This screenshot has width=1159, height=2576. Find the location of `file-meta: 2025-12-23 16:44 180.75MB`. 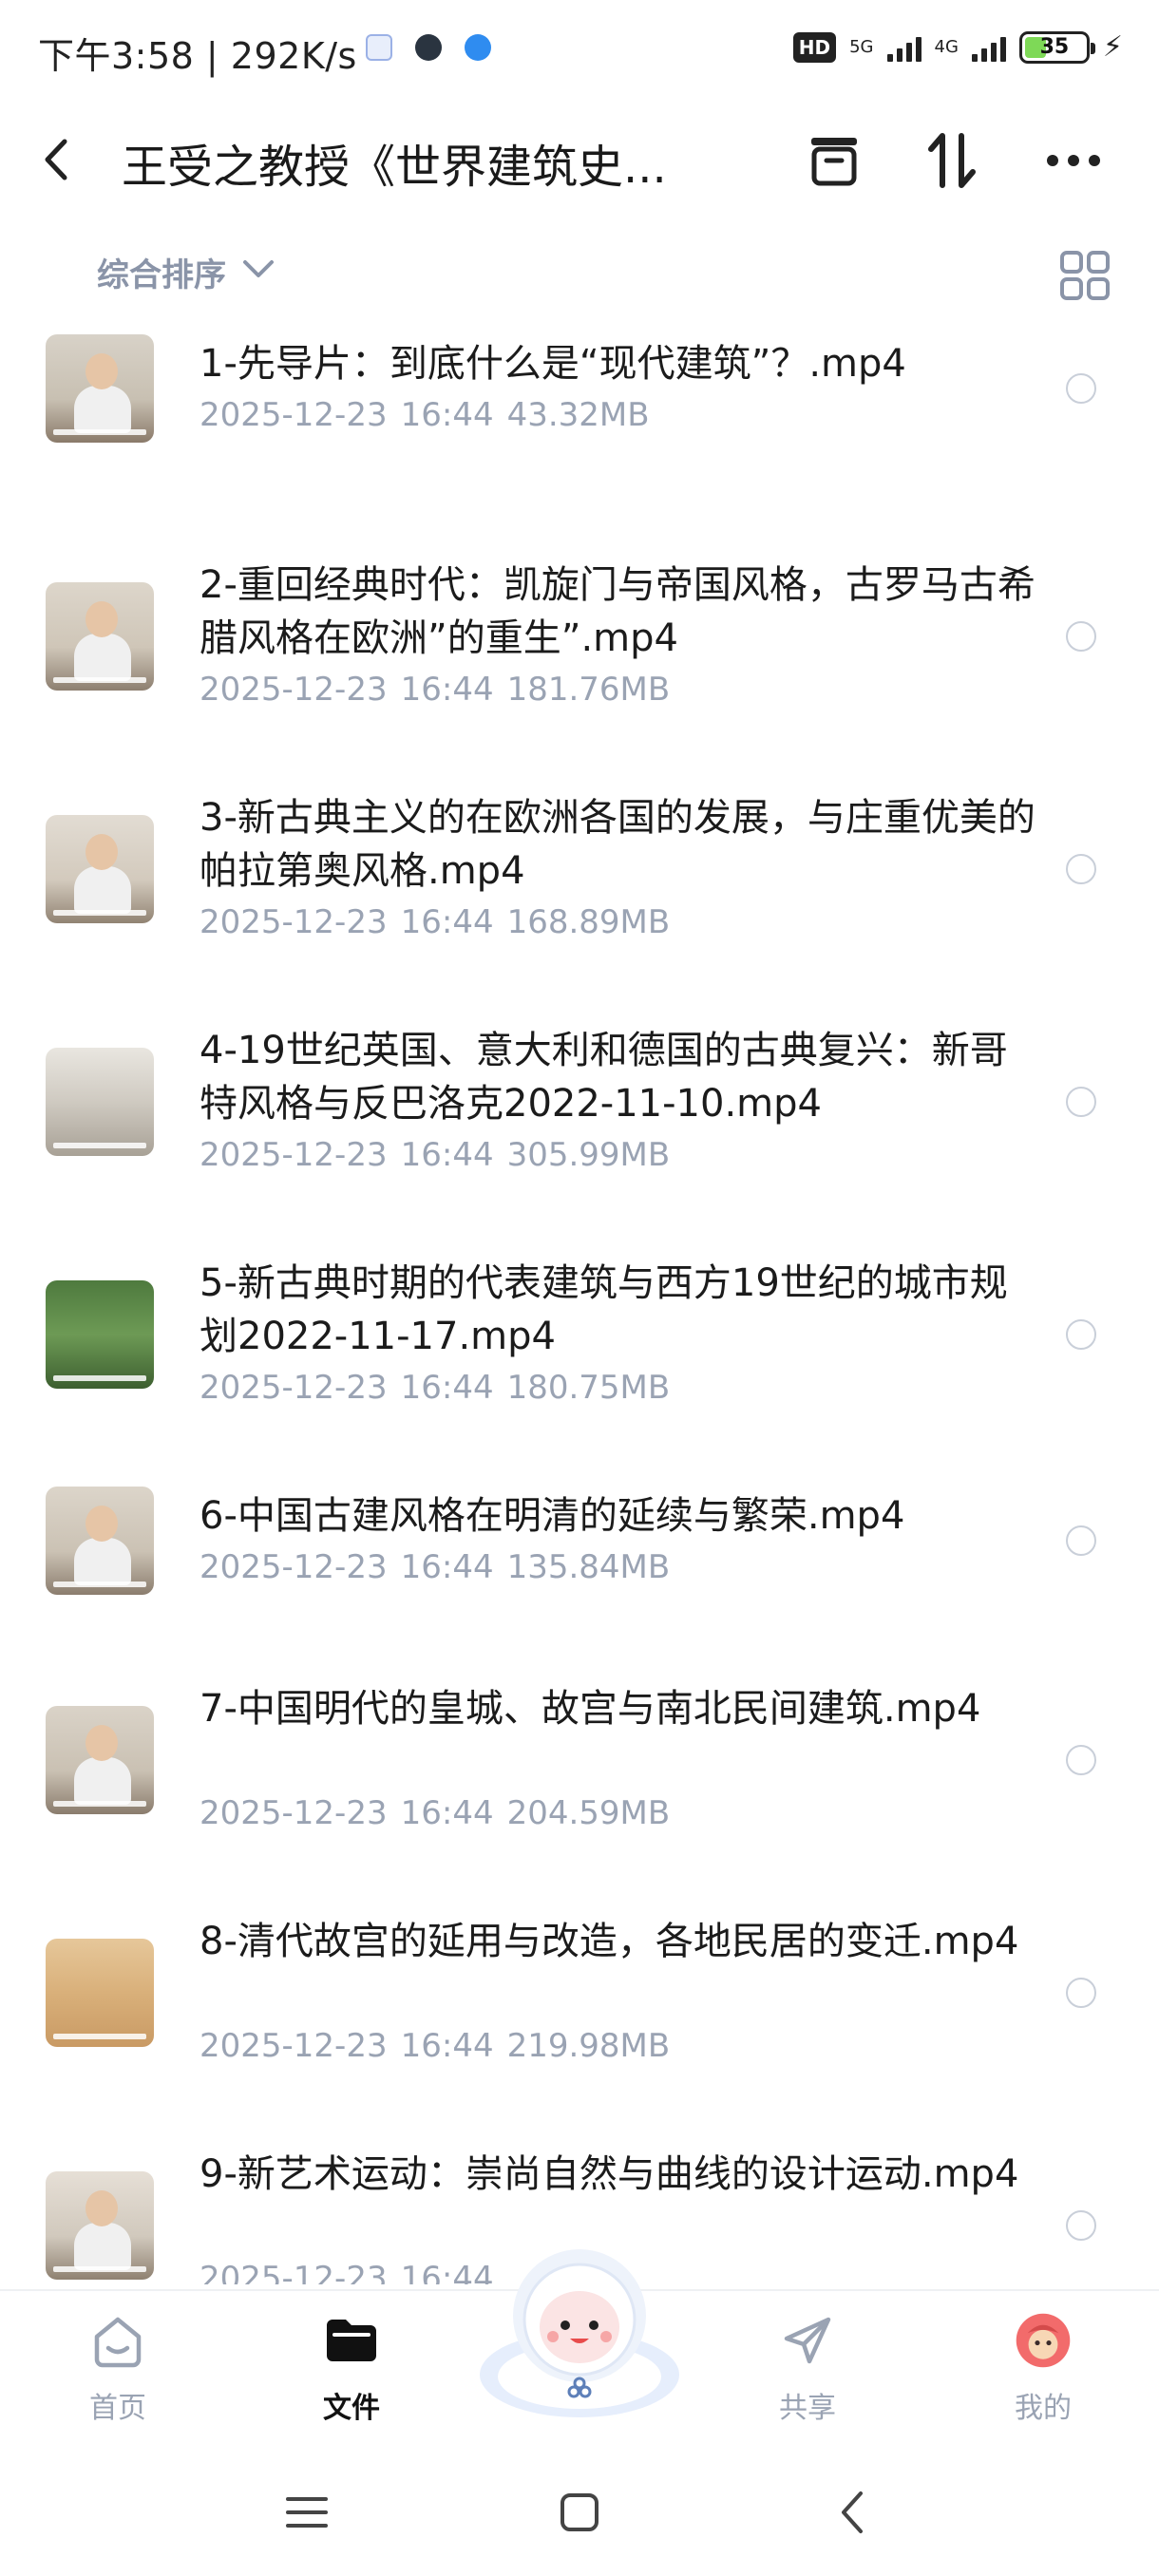

file-meta: 2025-12-23 16:44 180.75MB is located at coordinates (435, 1388).